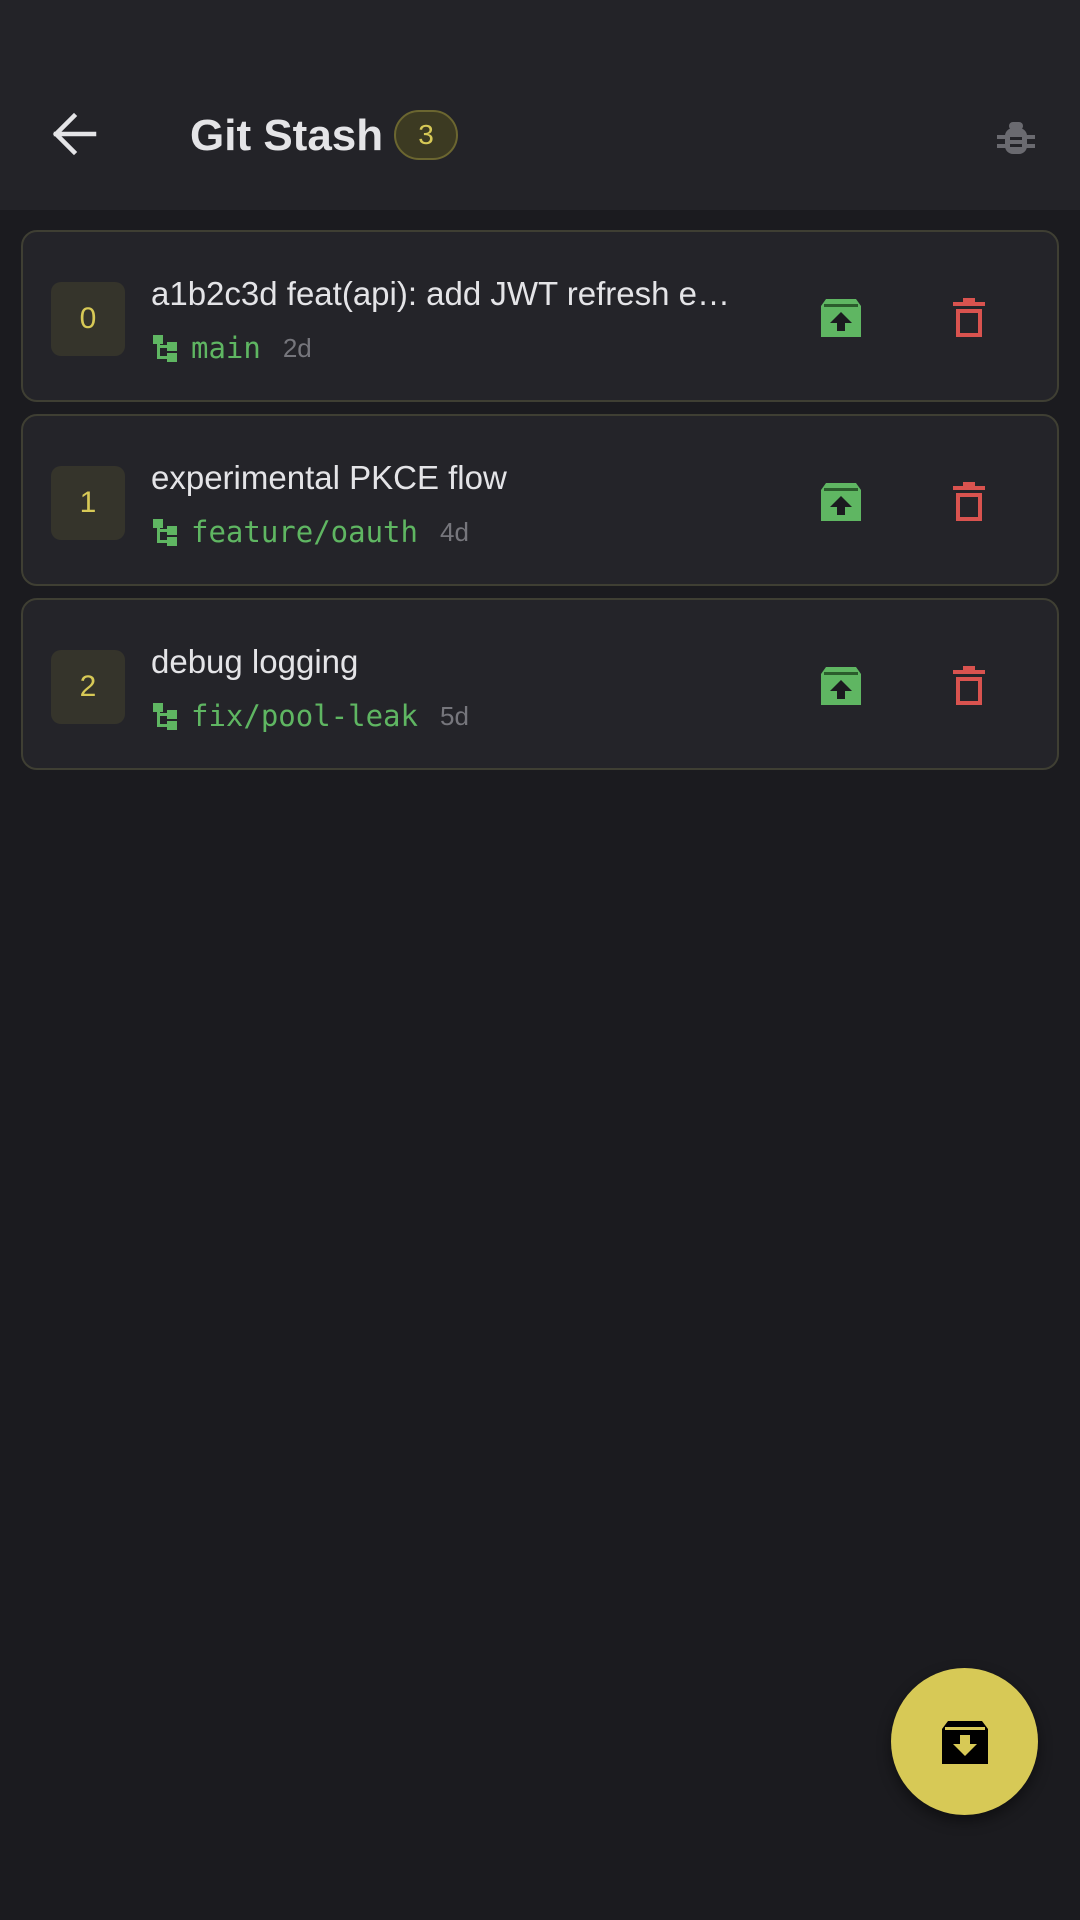 This screenshot has height=1920, width=1080. Describe the element at coordinates (88, 687) in the screenshot. I see `stash-index: 2` at that location.